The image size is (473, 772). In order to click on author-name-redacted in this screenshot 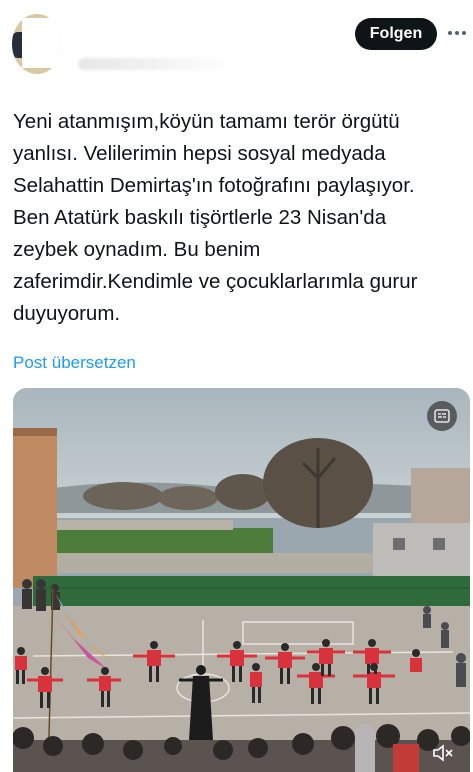, I will do `click(153, 64)`.